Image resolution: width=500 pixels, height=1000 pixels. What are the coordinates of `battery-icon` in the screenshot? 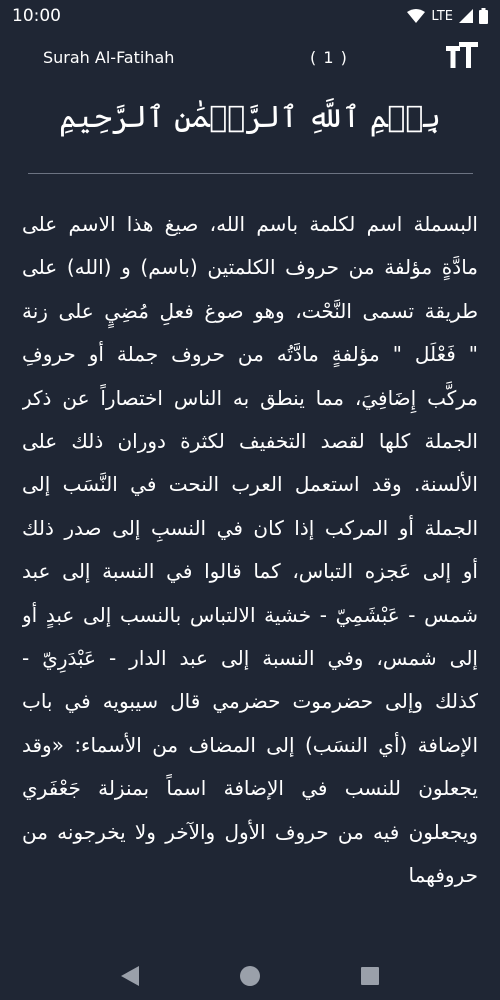 It's located at (483, 16).